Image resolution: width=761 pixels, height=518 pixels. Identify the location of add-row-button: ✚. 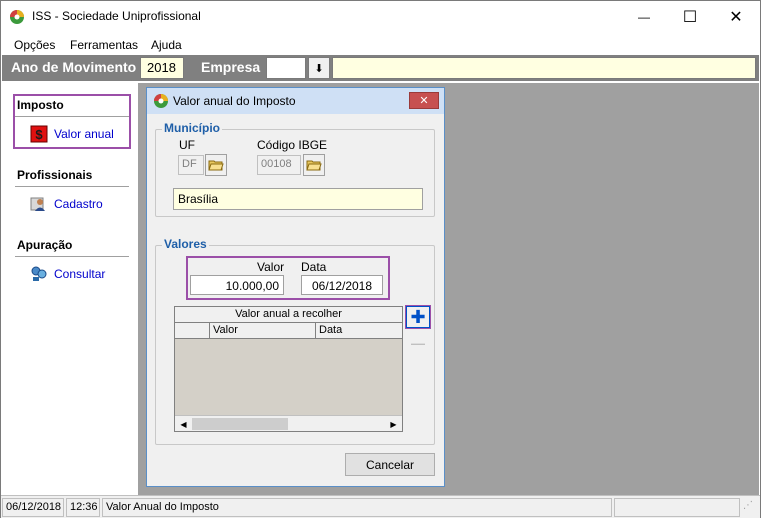
(418, 317).